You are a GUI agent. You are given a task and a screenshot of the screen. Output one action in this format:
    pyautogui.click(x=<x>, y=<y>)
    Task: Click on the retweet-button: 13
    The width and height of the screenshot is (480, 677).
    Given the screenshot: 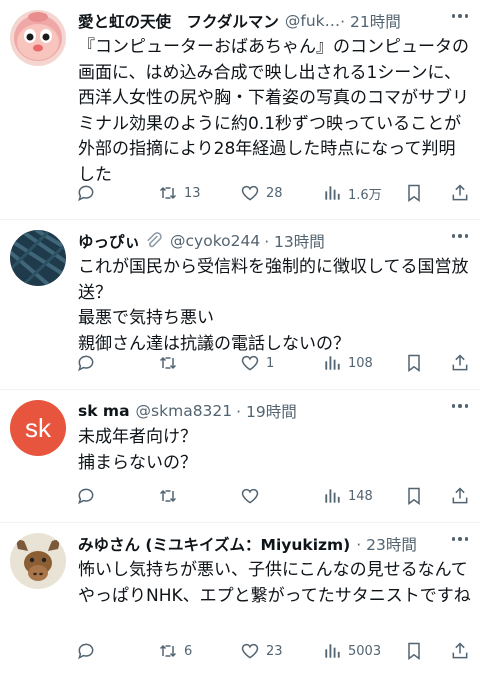 What is the action you would take?
    pyautogui.click(x=199, y=193)
    